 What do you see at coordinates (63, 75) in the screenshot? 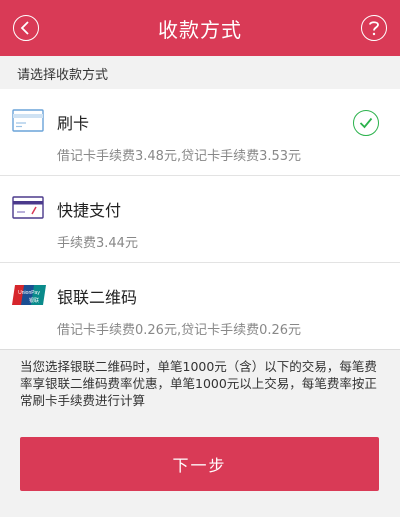
I see `section-label: 请选择收款方式` at bounding box center [63, 75].